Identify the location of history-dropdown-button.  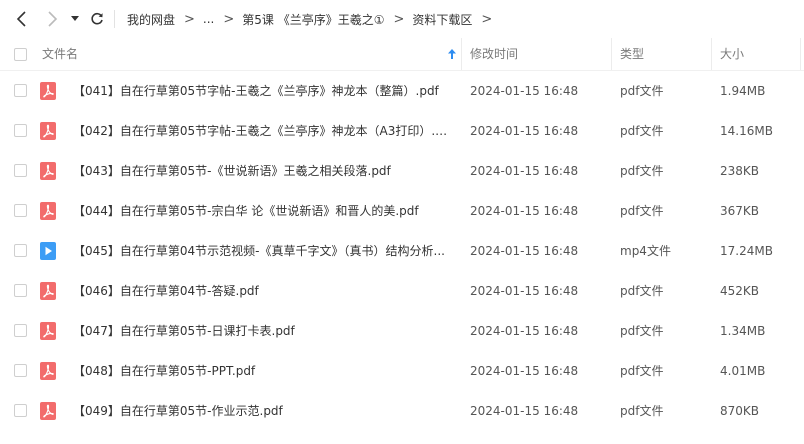
(75, 19).